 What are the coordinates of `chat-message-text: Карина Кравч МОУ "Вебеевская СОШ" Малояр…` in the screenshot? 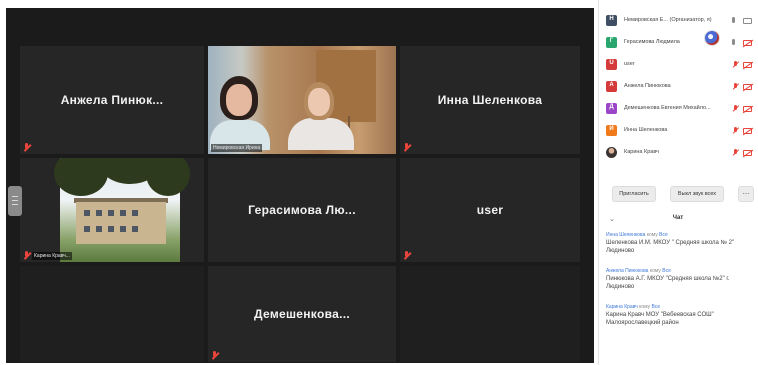 It's located at (660, 319).